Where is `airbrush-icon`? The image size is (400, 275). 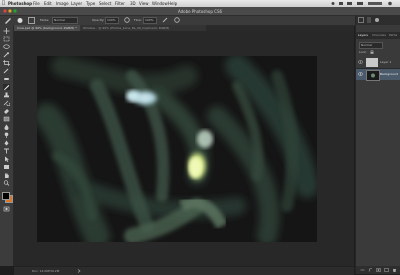
airbrush-icon is located at coordinates (165, 20).